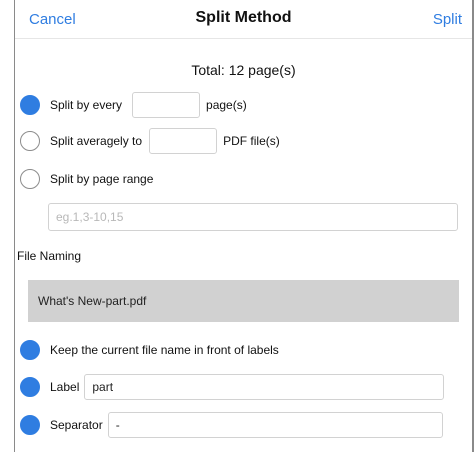 The width and height of the screenshot is (476, 452). Describe the element at coordinates (243, 301) in the screenshot. I see `file-name-preview: What's New-part.pdf` at that location.